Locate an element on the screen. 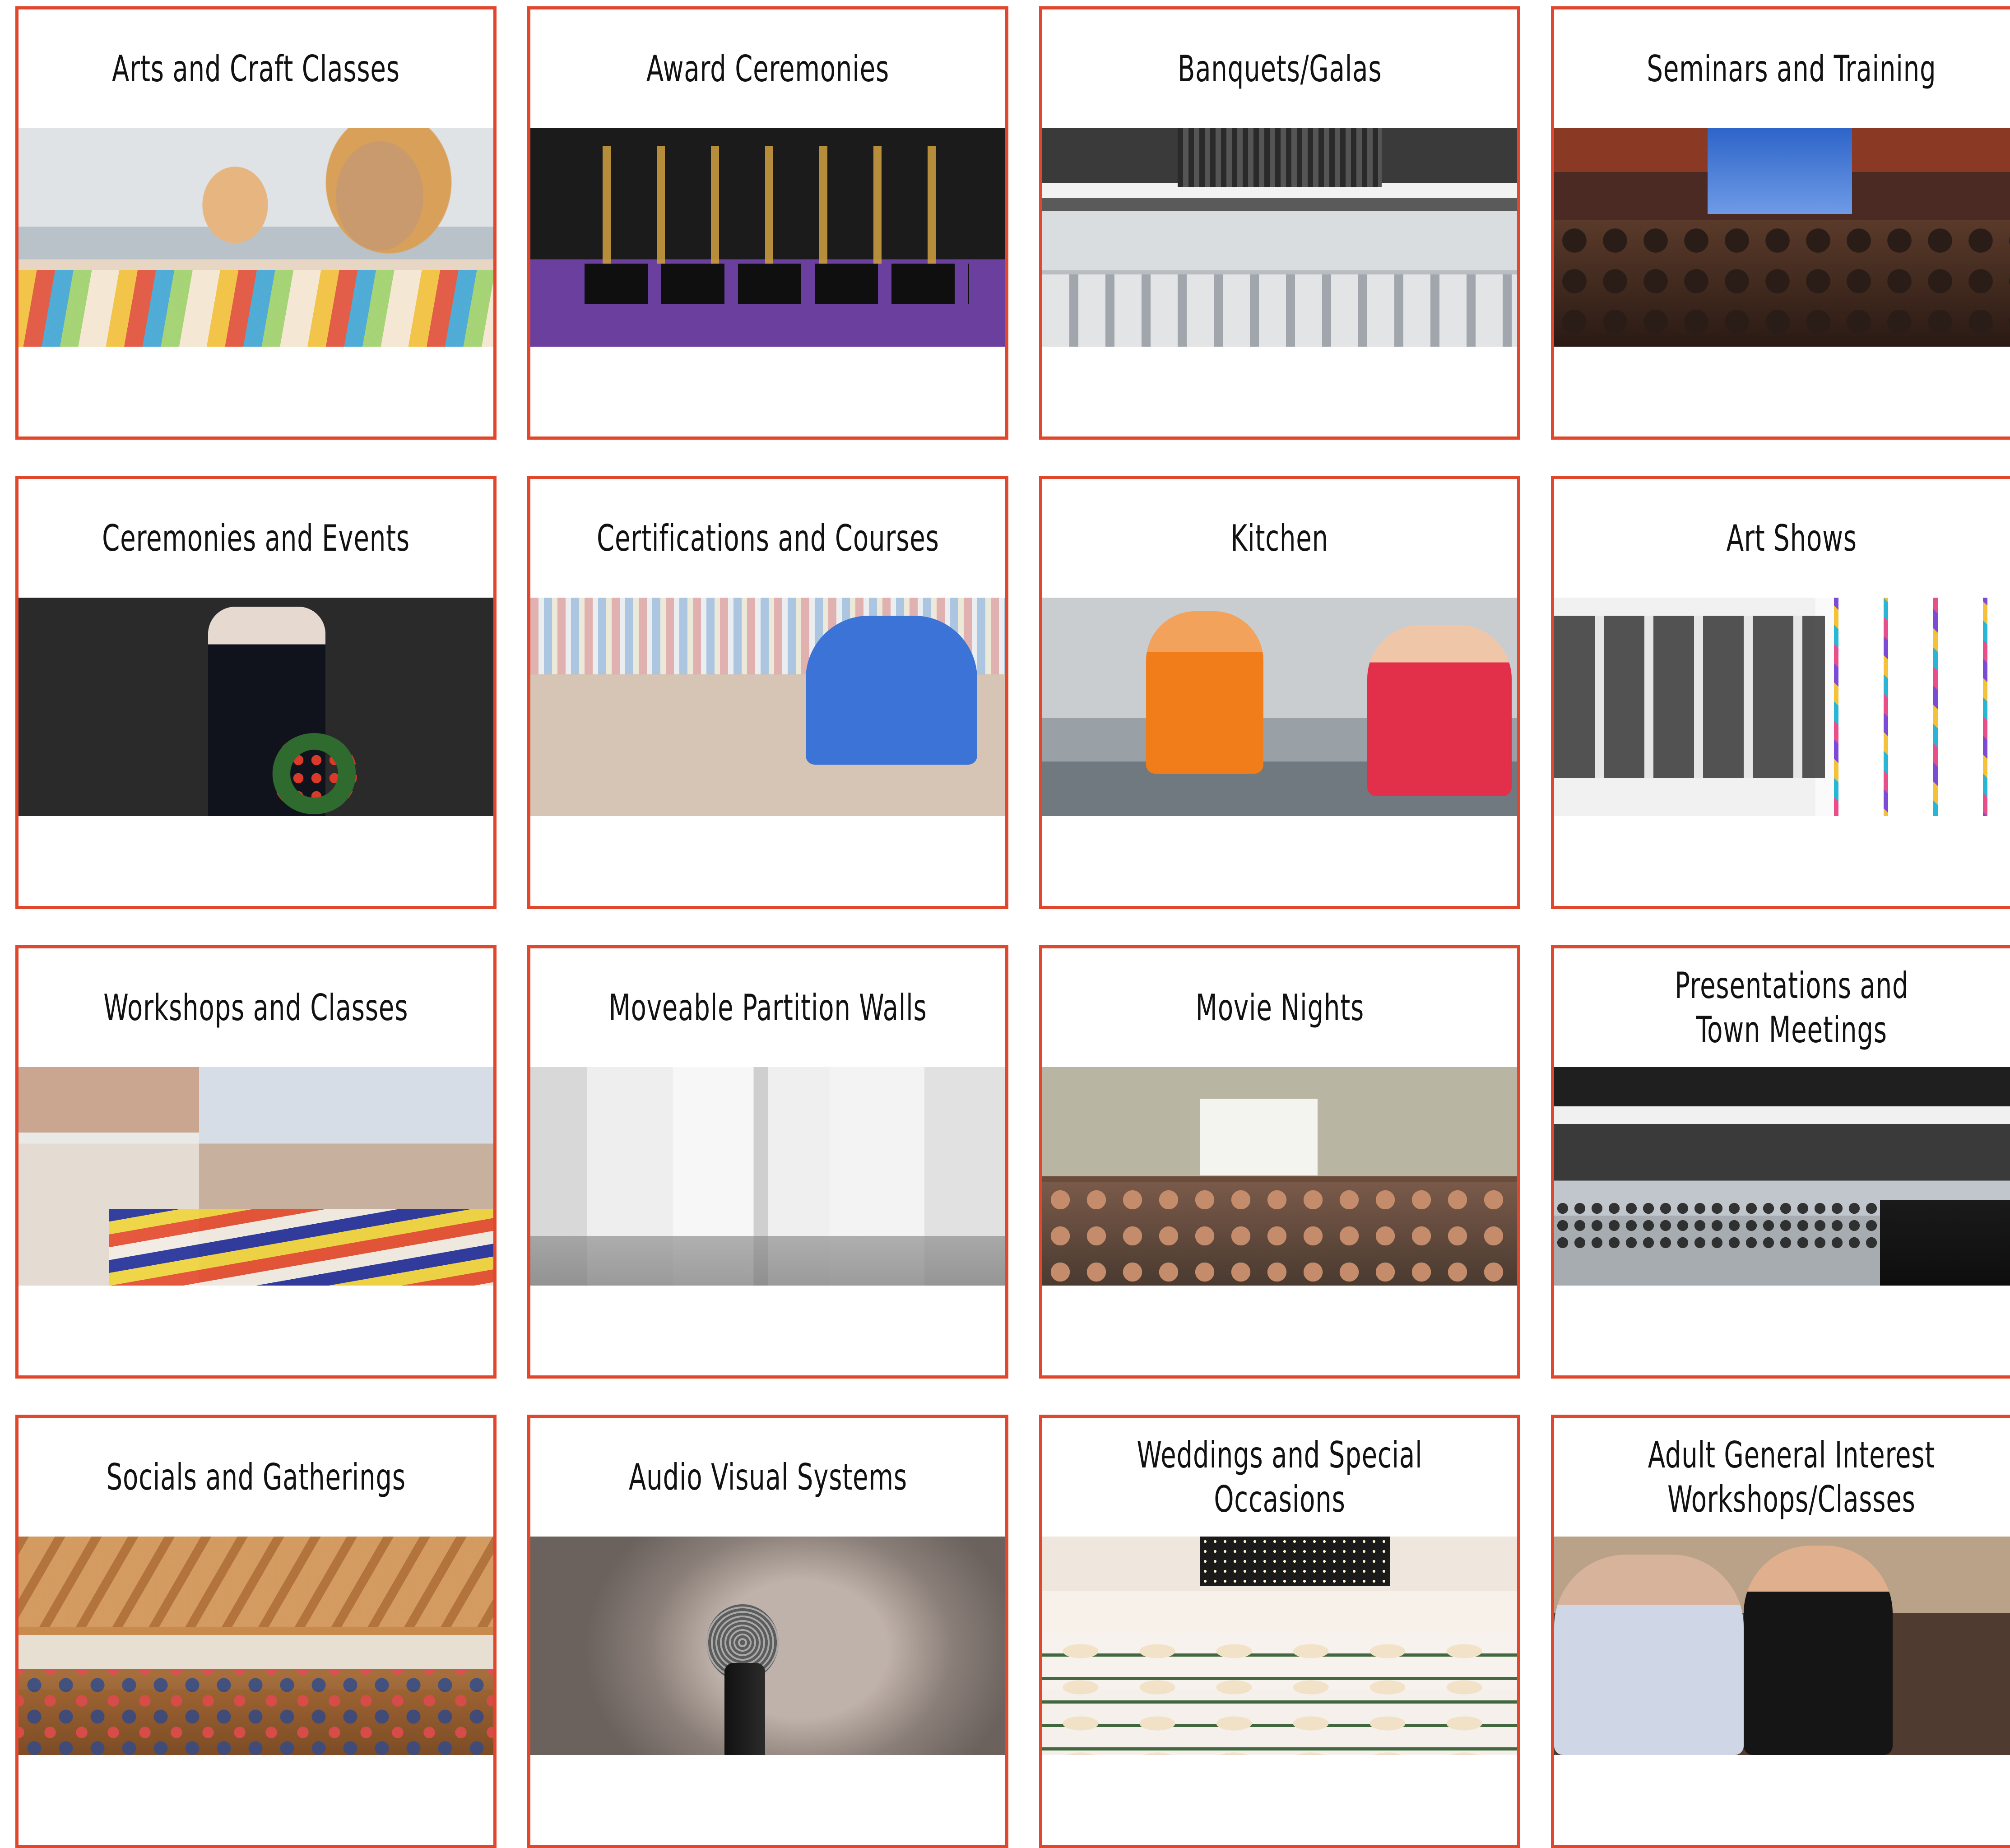 The width and height of the screenshot is (2010, 1848). card-moveable-partition-walls: Moveable Partition Walls is located at coordinates (767, 1162).